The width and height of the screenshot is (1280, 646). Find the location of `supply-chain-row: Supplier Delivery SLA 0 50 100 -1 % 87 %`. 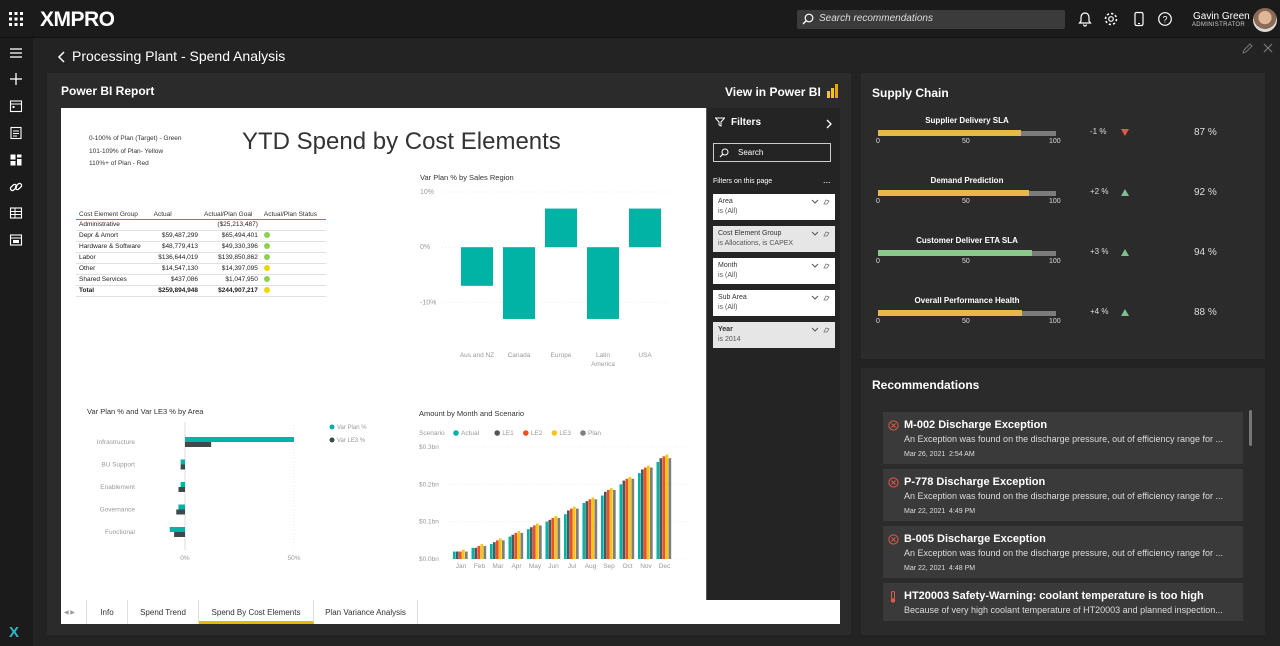

supply-chain-row: Supplier Delivery SLA 0 50 100 -1 % 87 % is located at coordinates (1062, 136).